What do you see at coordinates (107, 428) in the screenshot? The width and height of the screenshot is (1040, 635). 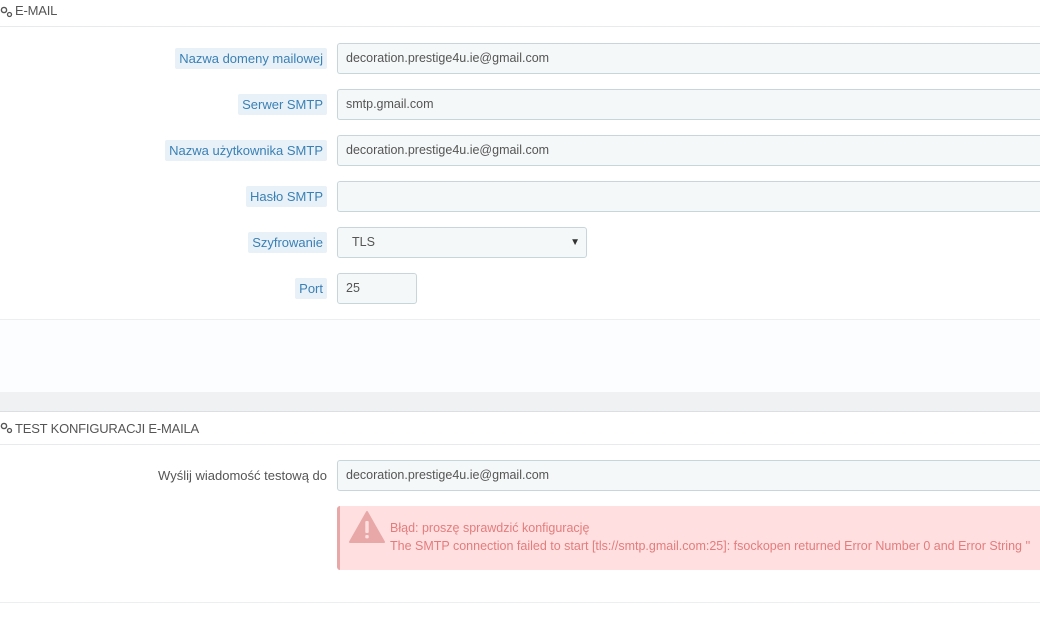 I see `test-panel-title: TEST KONFIGURACJI E-MAILA` at bounding box center [107, 428].